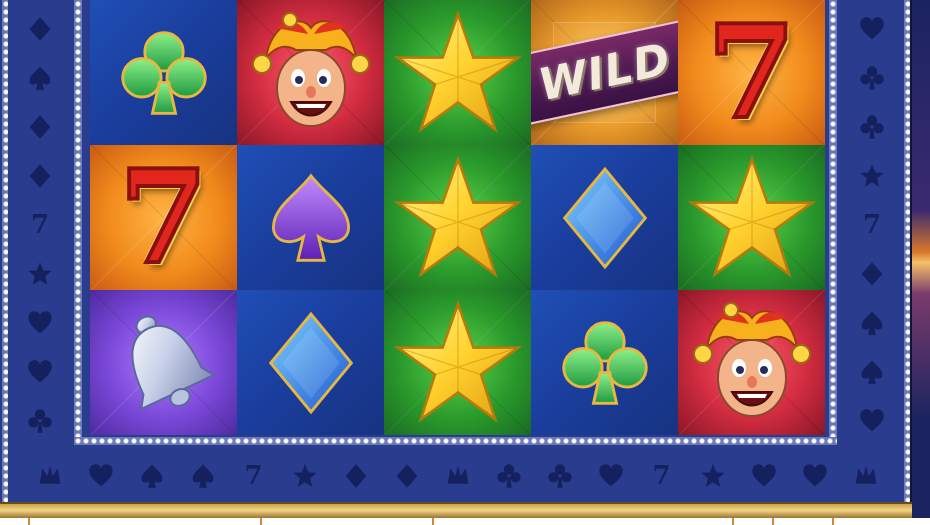  I want to click on pearl-border-outer-right, so click(907, 255).